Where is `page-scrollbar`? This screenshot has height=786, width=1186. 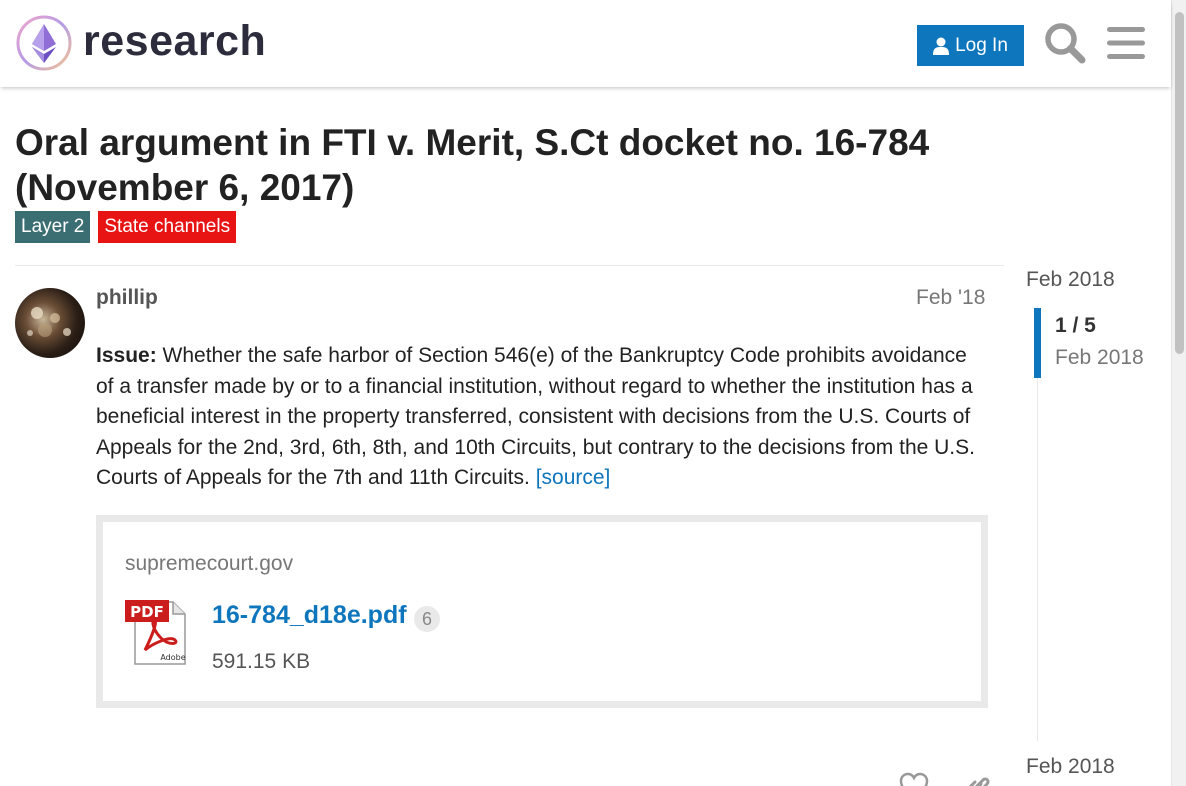
page-scrollbar is located at coordinates (1178, 393).